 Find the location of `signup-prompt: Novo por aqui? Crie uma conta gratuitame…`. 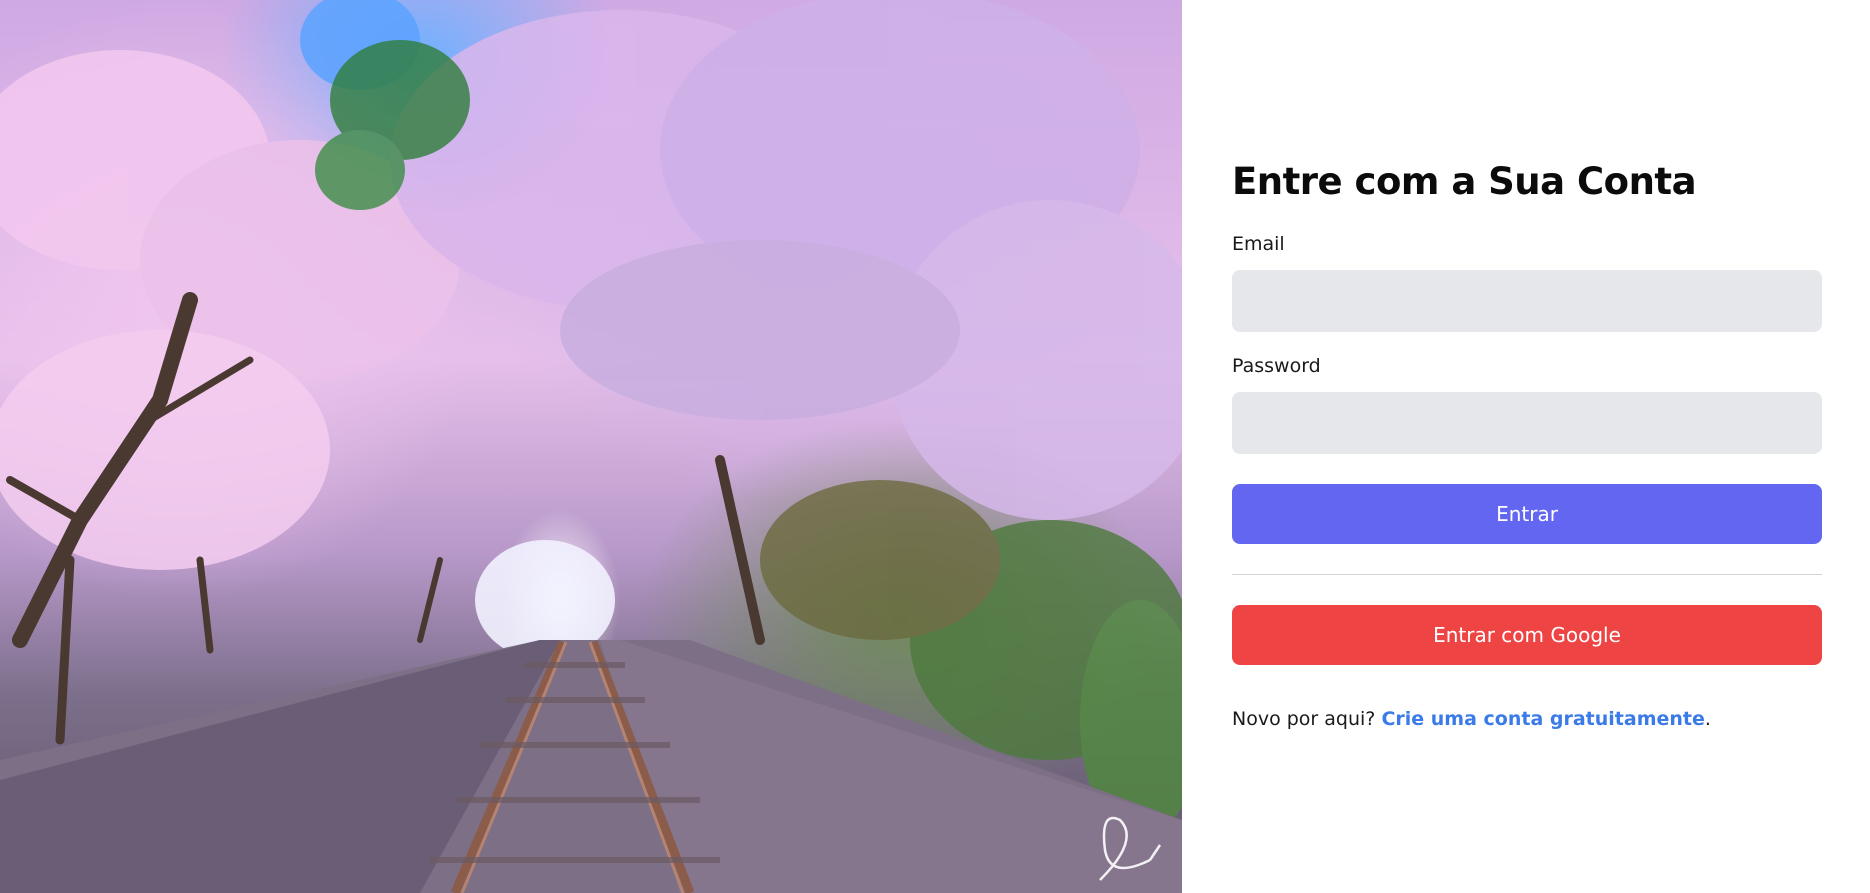

signup-prompt: Novo por aqui? Crie uma conta gratuitame… is located at coordinates (1471, 719).